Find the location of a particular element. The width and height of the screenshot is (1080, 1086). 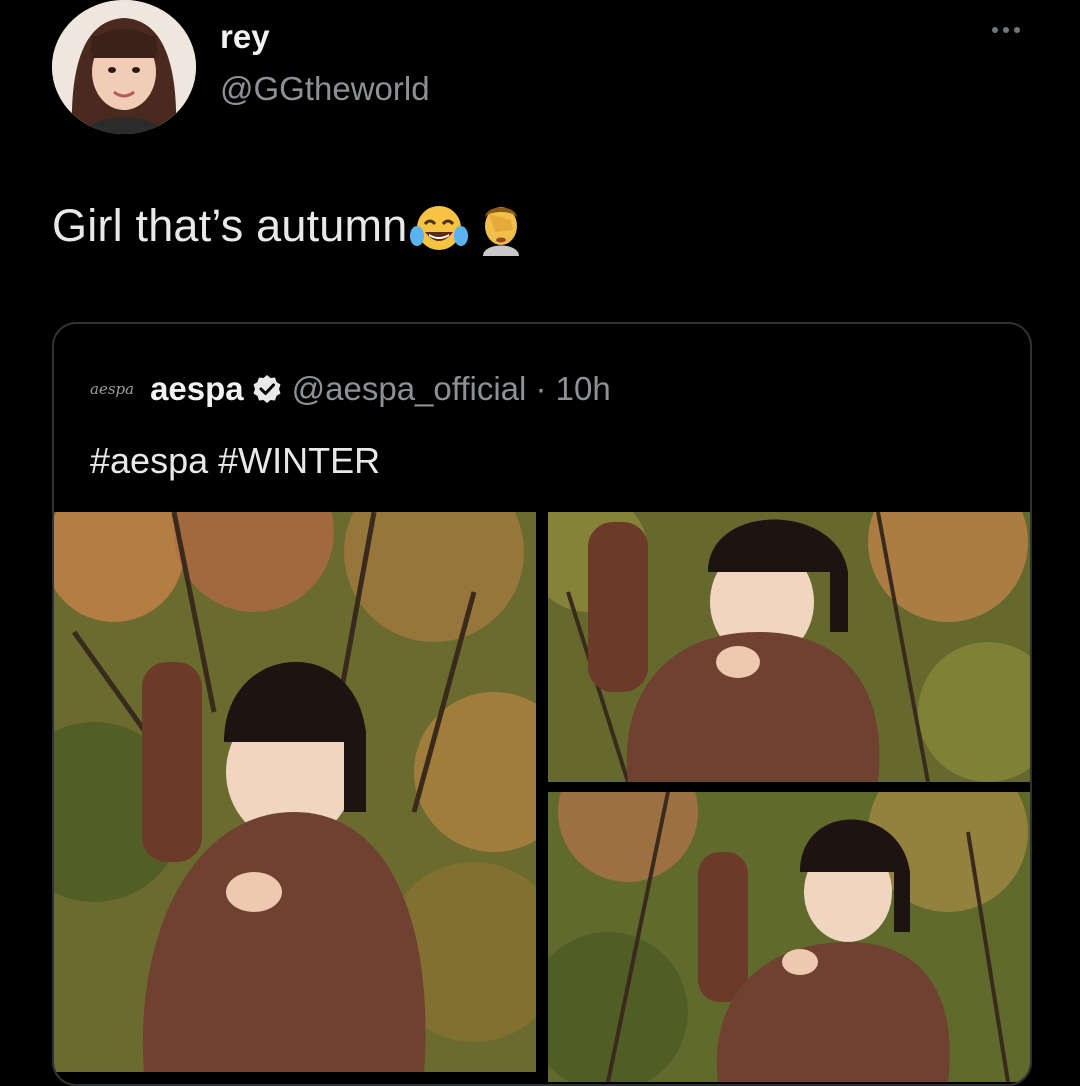

photo-2-image is located at coordinates (789, 647).